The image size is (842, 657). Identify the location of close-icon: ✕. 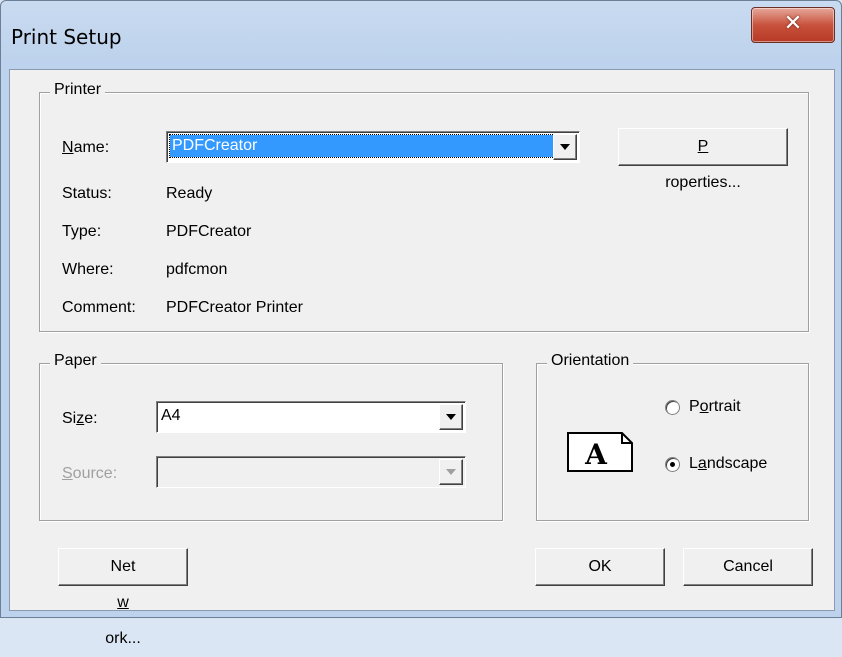
(793, 23).